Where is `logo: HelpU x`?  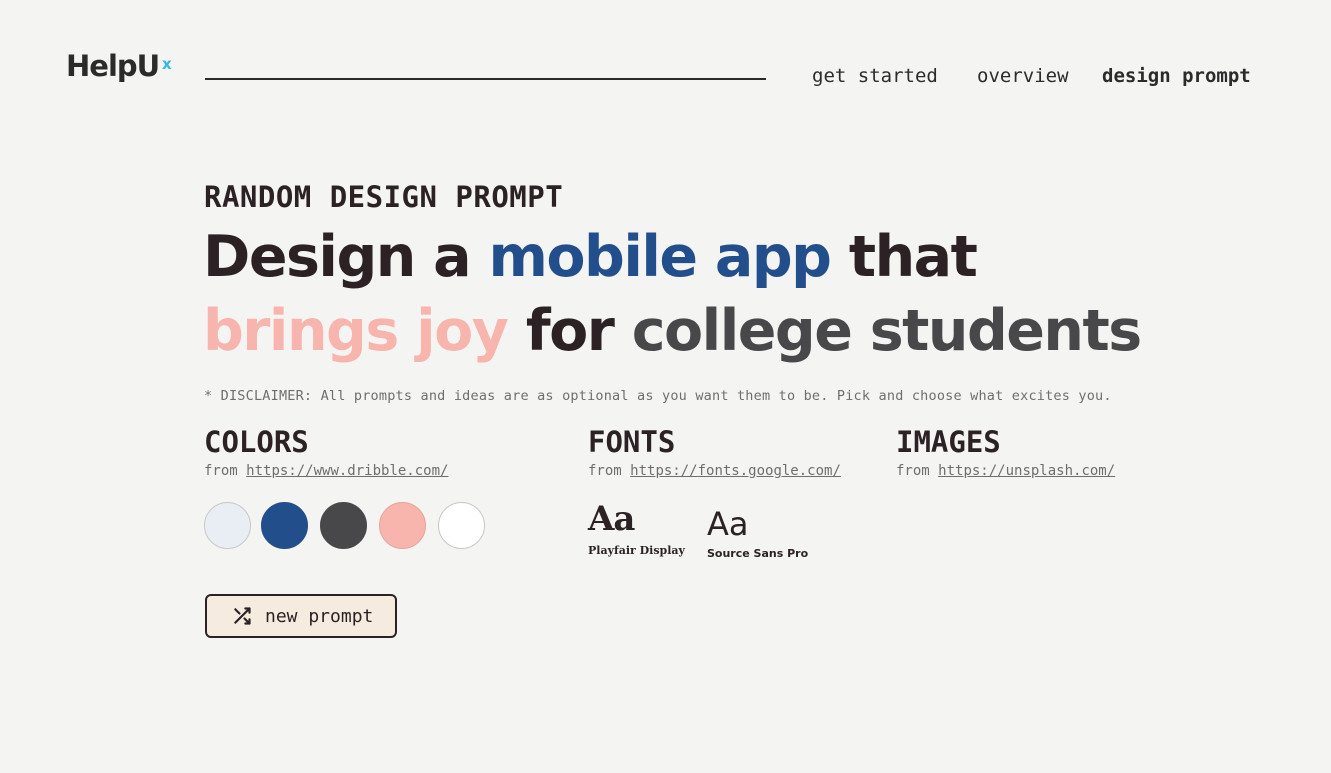
logo: HelpU x is located at coordinates (119, 66).